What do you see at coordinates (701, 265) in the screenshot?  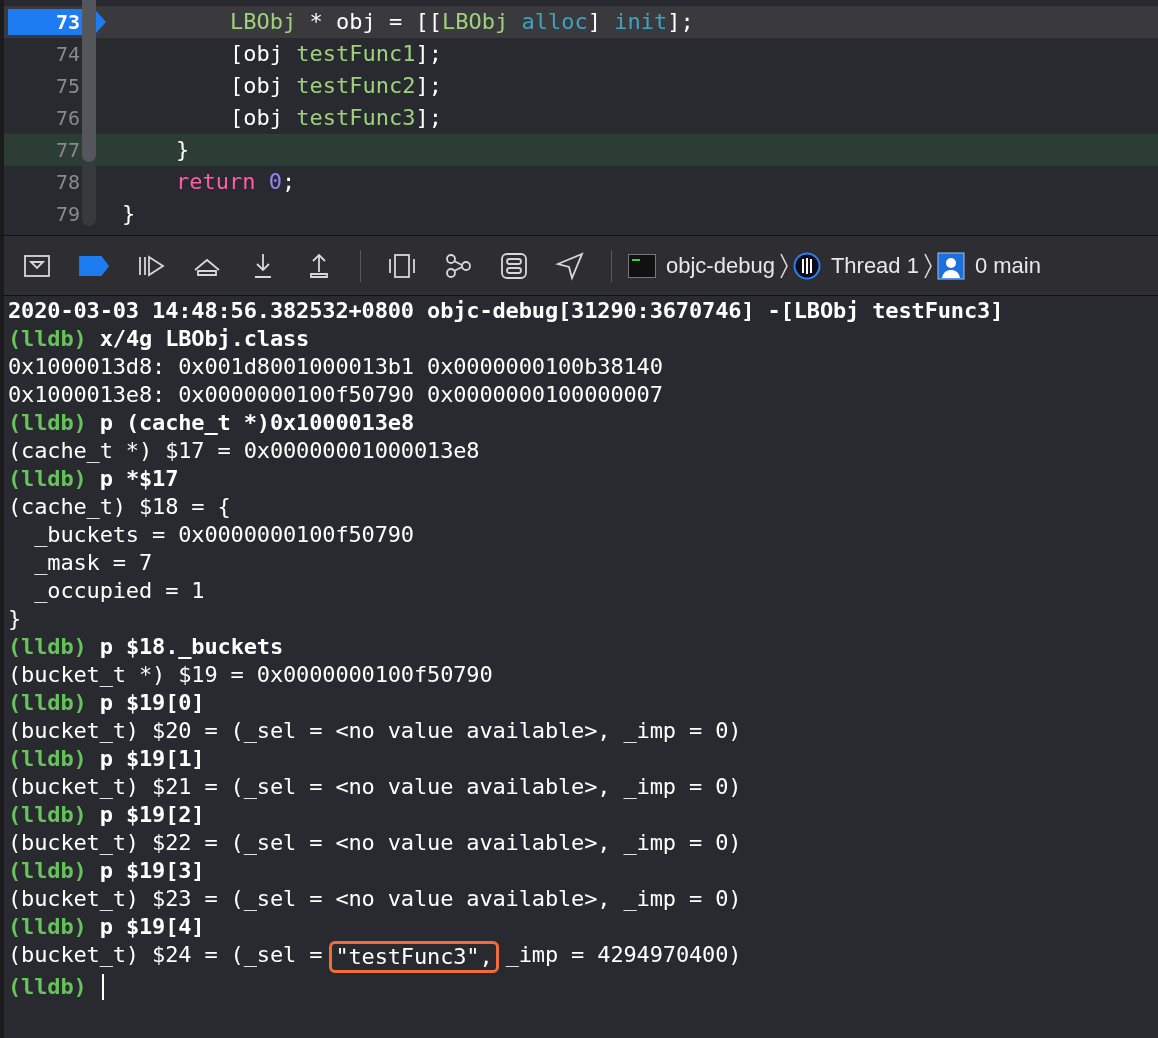 I see `breadcrumb-item: objc-debug` at bounding box center [701, 265].